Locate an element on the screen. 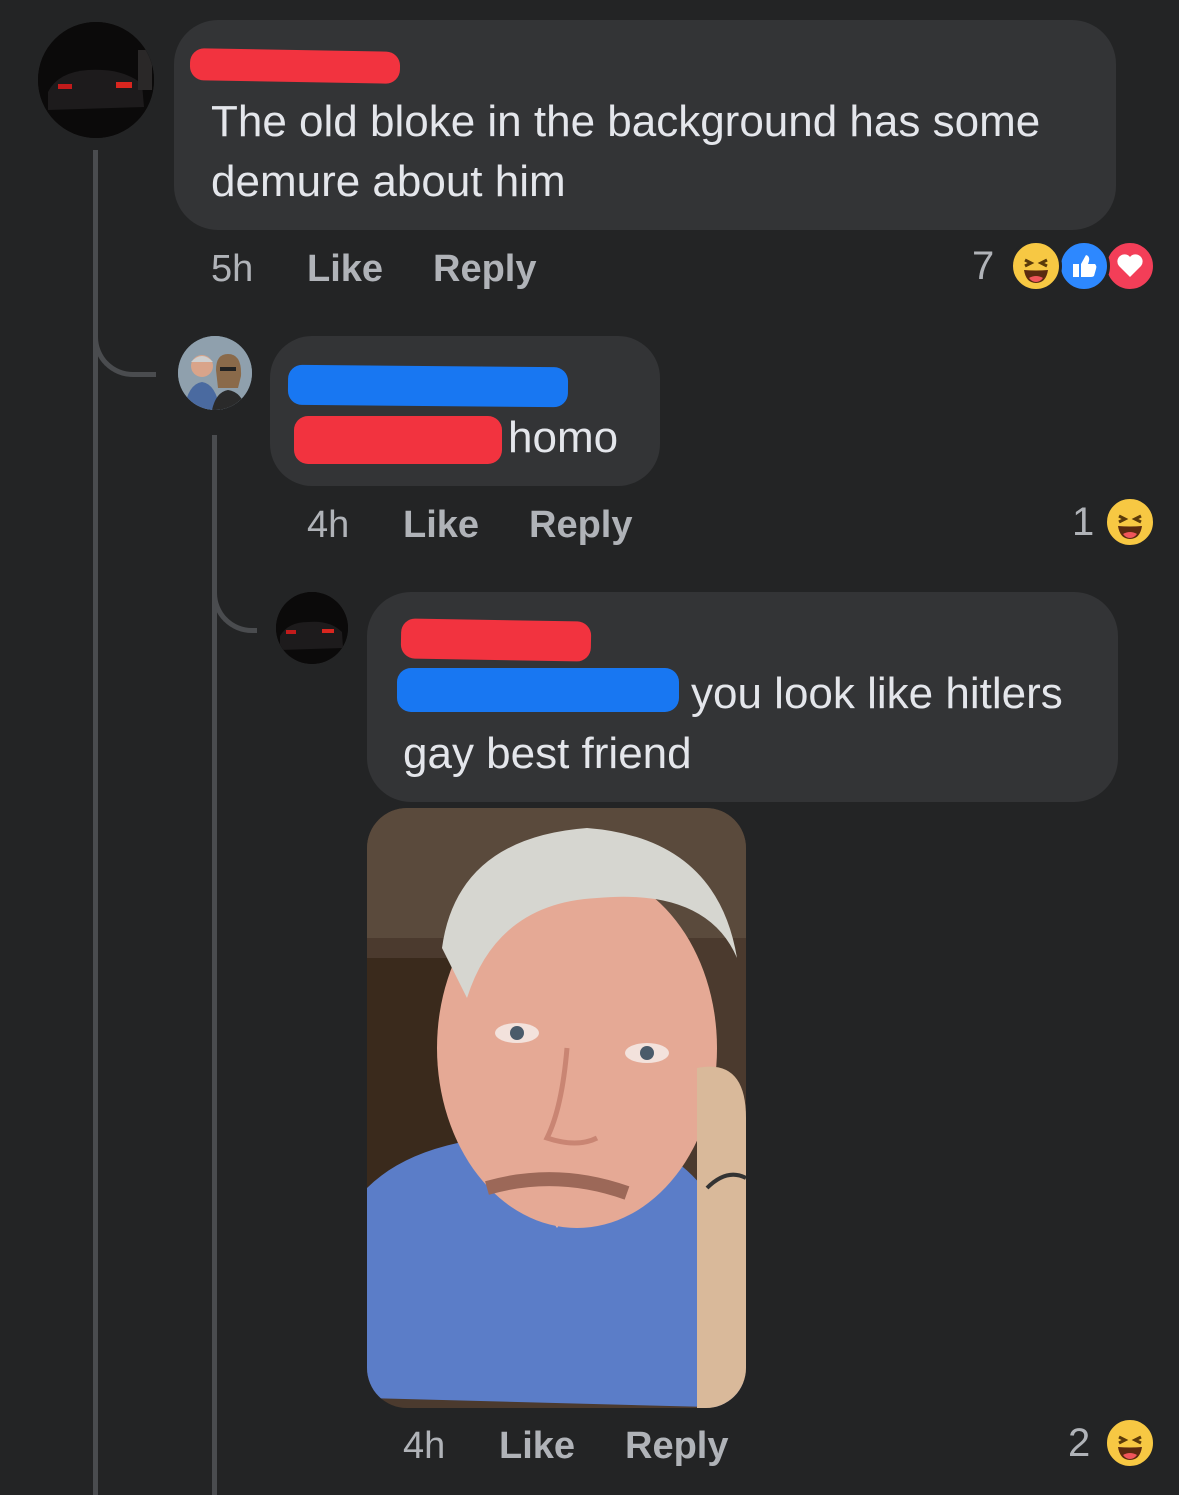 This screenshot has height=1495, width=1179. attached-photo is located at coordinates (556, 1108).